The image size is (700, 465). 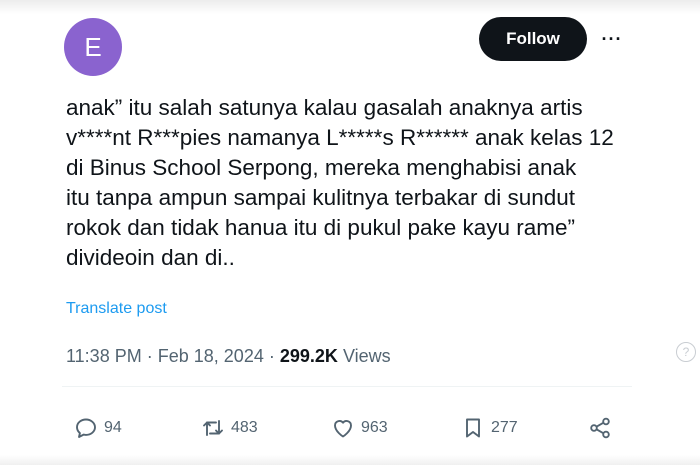 I want to click on help-icon: ?, so click(x=686, y=352).